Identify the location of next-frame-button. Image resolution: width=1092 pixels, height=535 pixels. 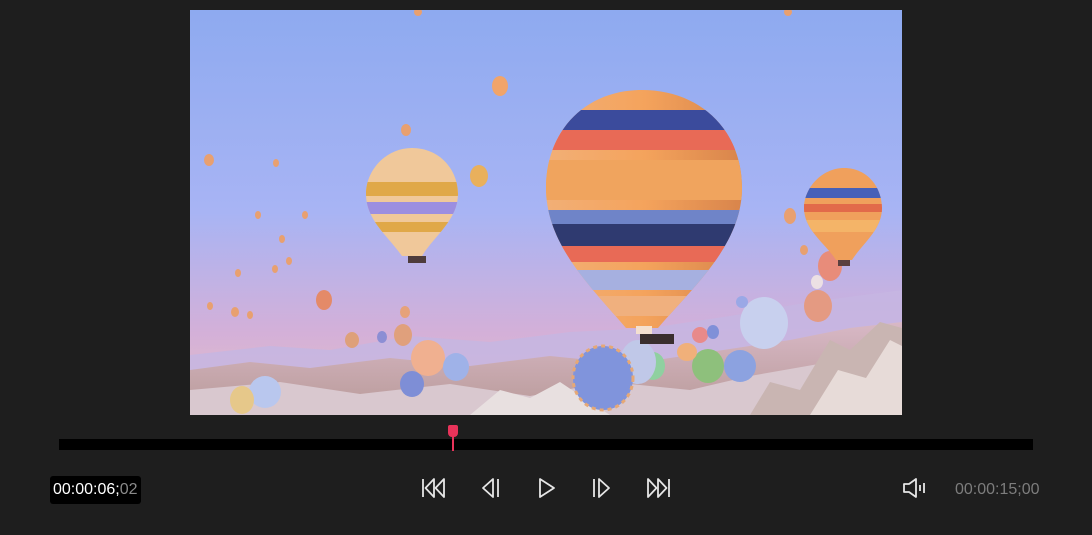
(602, 488).